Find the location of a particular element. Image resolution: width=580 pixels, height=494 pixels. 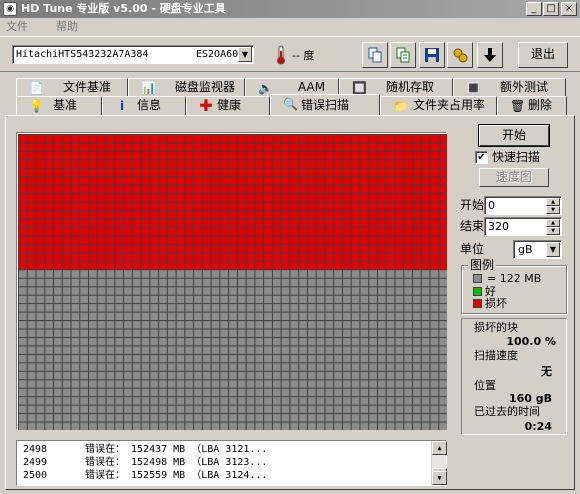

minimize-button: _ is located at coordinates (534, 9).